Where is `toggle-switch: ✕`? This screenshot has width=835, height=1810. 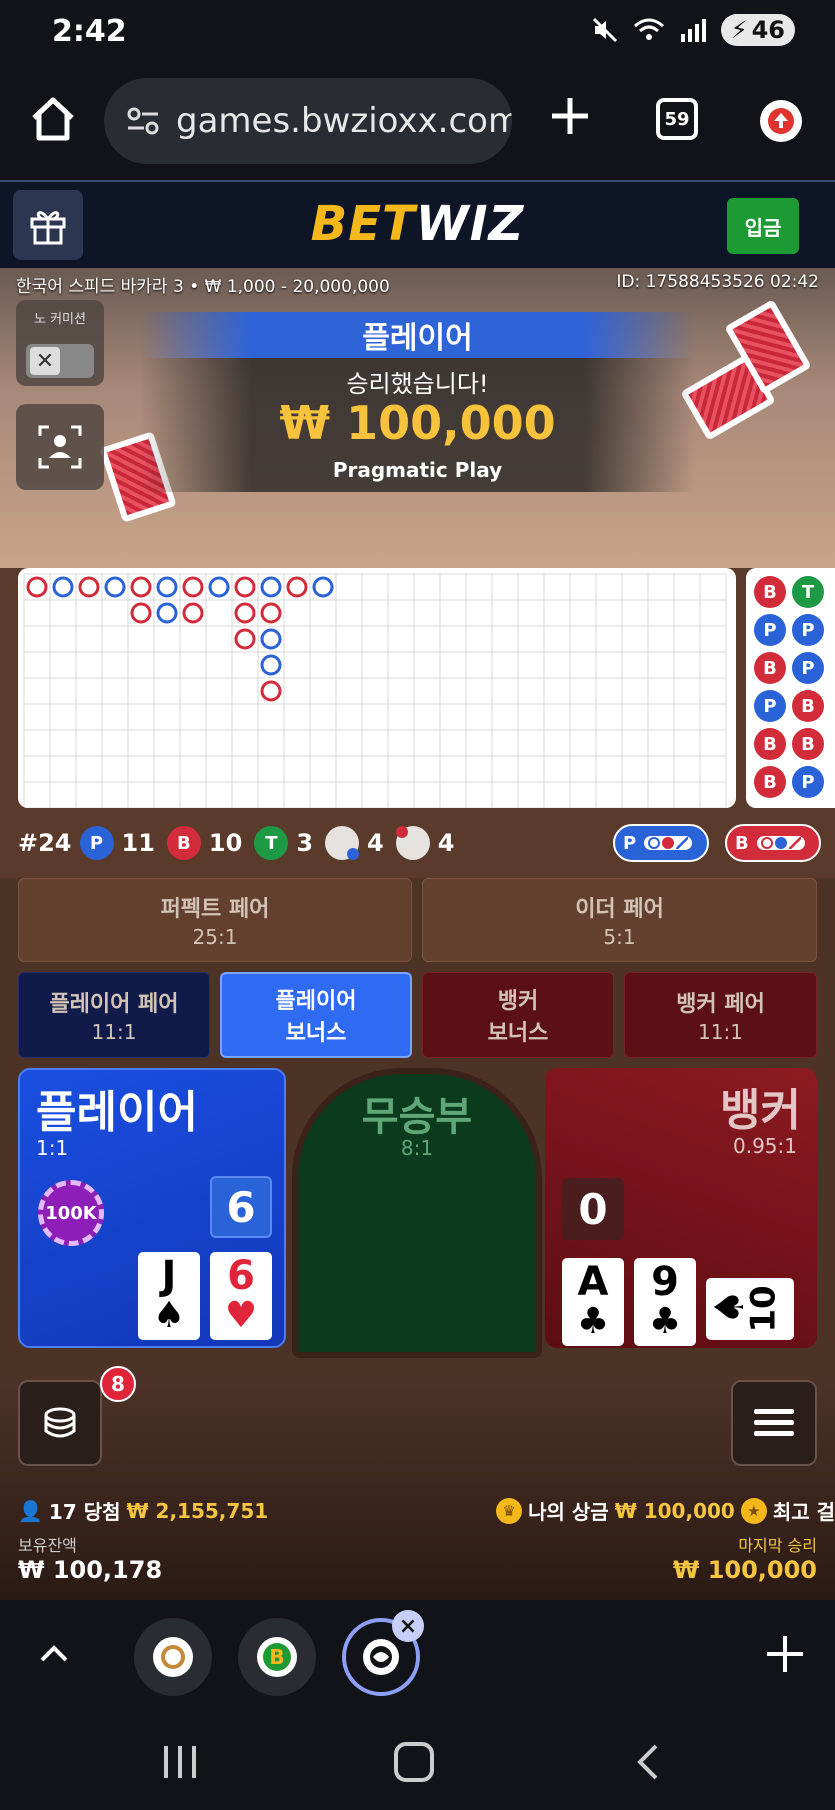
toggle-switch: ✕ is located at coordinates (60, 361).